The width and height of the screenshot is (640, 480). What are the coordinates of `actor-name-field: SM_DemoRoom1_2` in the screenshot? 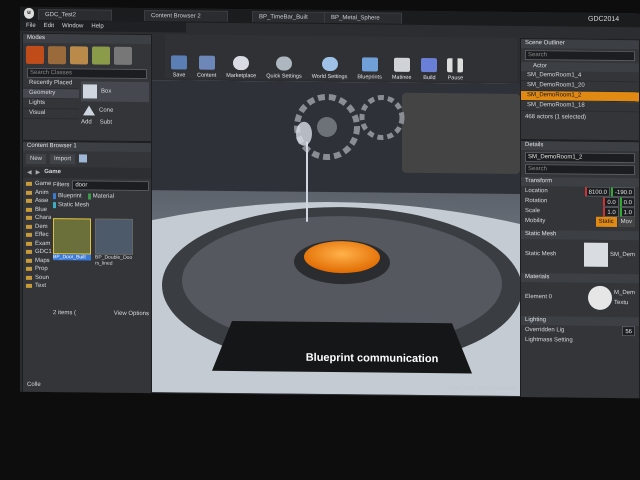 It's located at (580, 158).